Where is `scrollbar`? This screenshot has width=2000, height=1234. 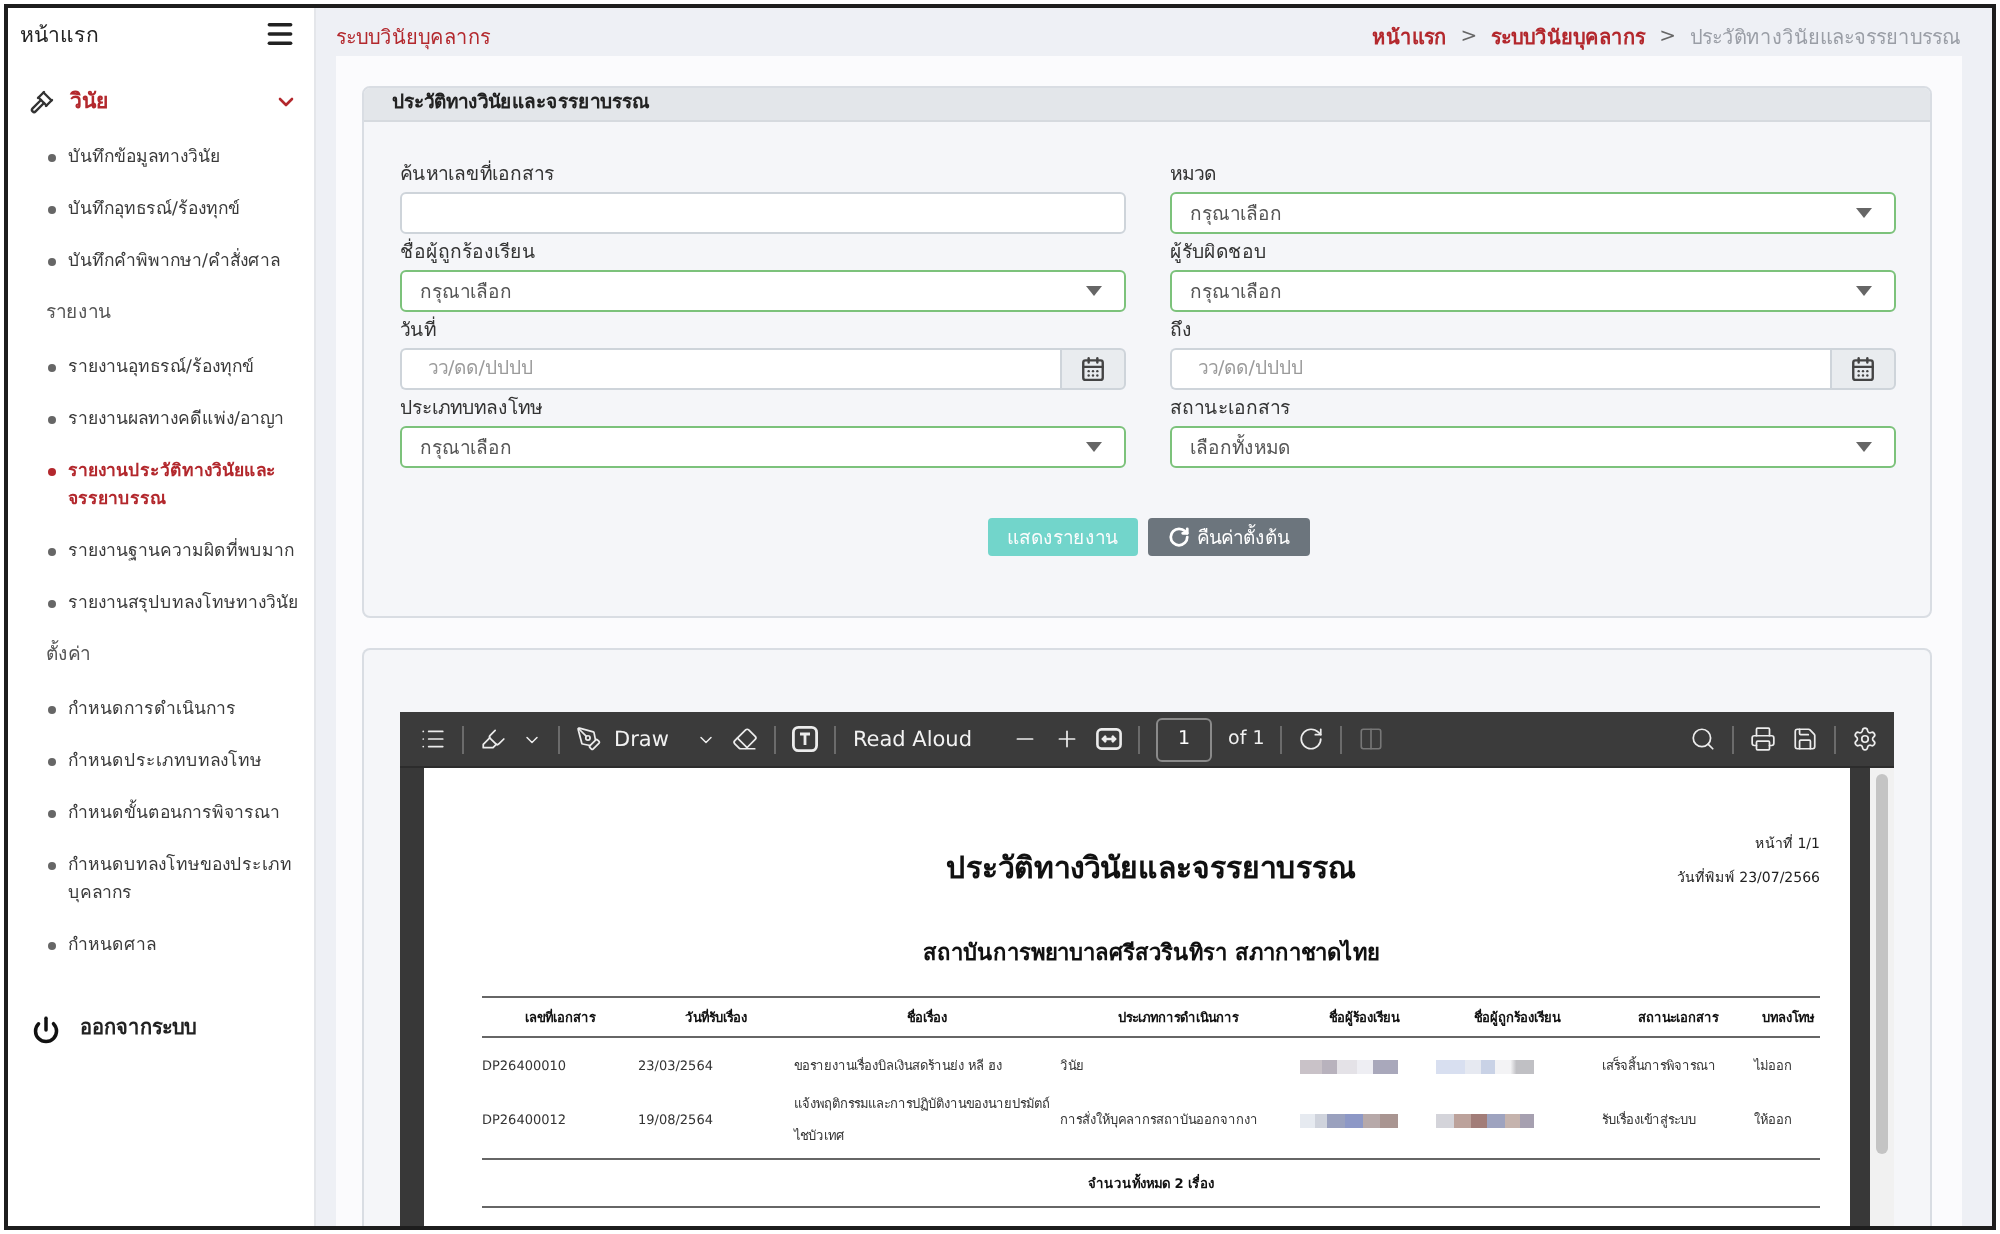
scrollbar is located at coordinates (1882, 997).